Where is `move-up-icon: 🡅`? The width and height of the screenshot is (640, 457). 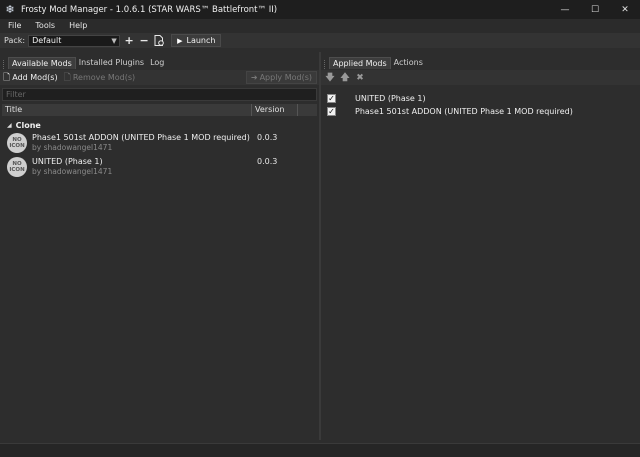
move-up-icon: 🡅 is located at coordinates (345, 78).